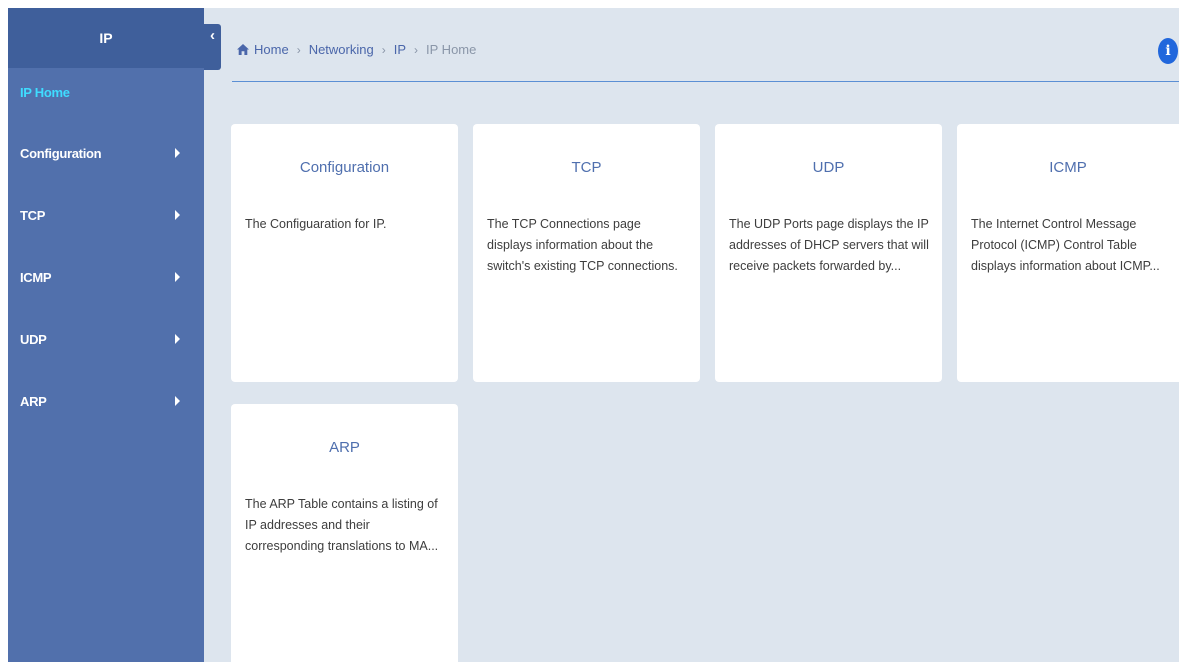 The width and height of the screenshot is (1179, 662). What do you see at coordinates (828, 167) in the screenshot?
I see `card-title: UDP` at bounding box center [828, 167].